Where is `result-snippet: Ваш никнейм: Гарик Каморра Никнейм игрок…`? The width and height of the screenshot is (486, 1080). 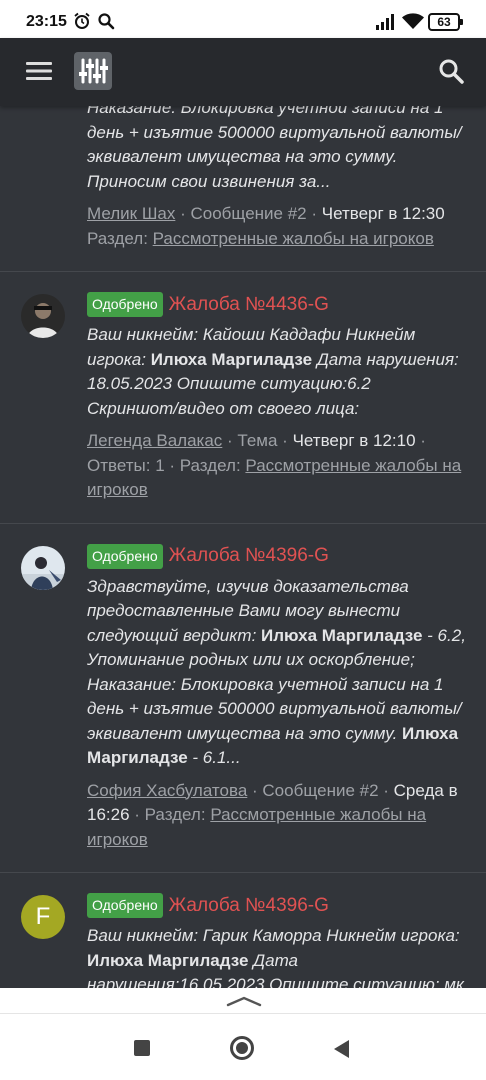
result-snippet: Ваш никнейм: Гарик Каморра Никнейм игрок… is located at coordinates (275, 957).